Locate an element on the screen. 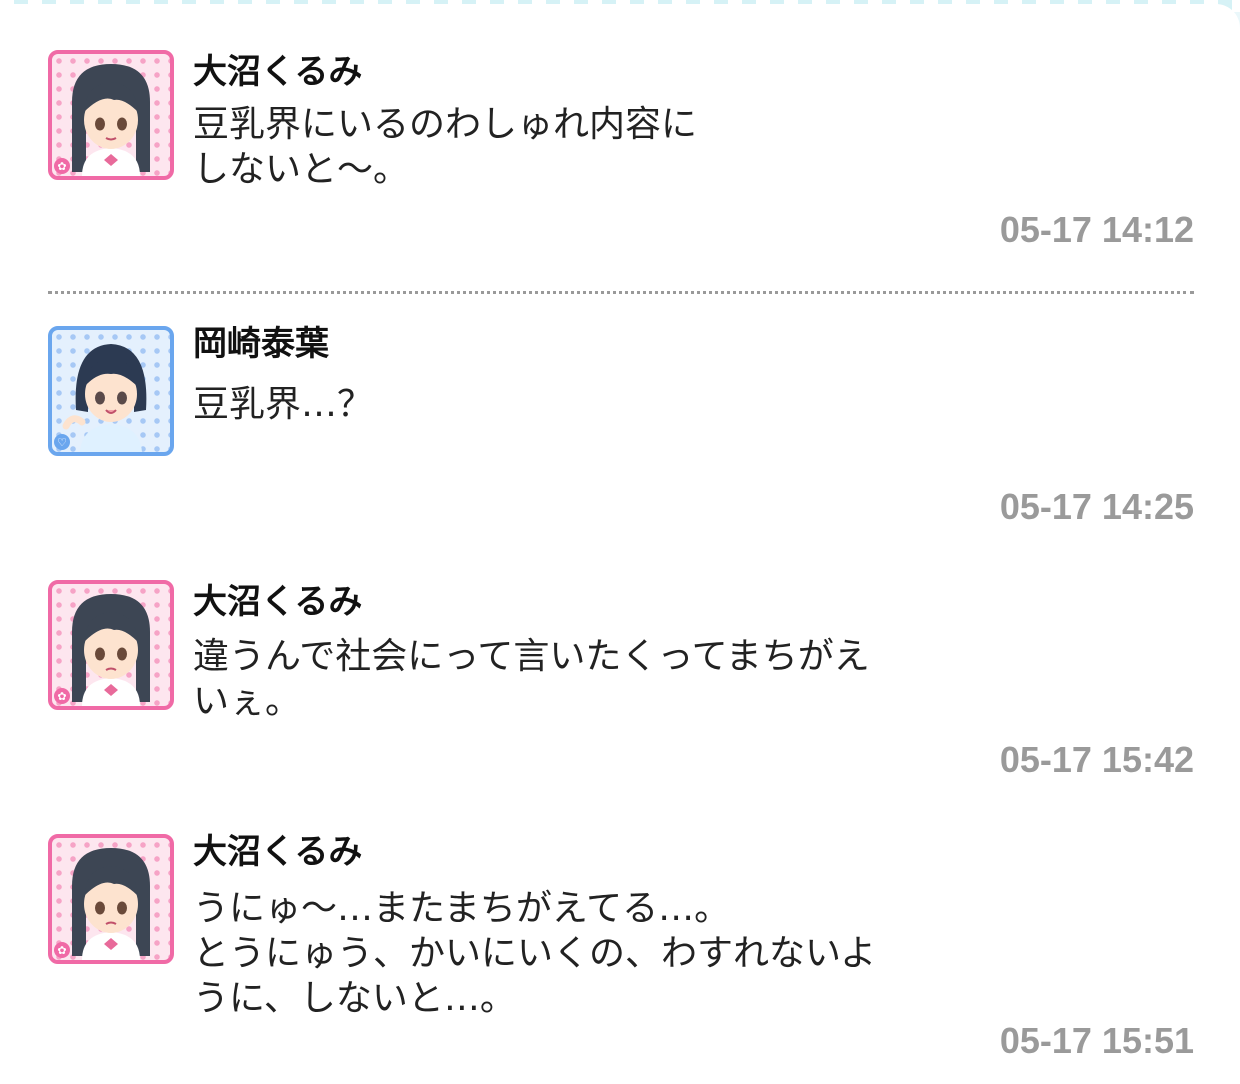  message-divider is located at coordinates (621, 292).